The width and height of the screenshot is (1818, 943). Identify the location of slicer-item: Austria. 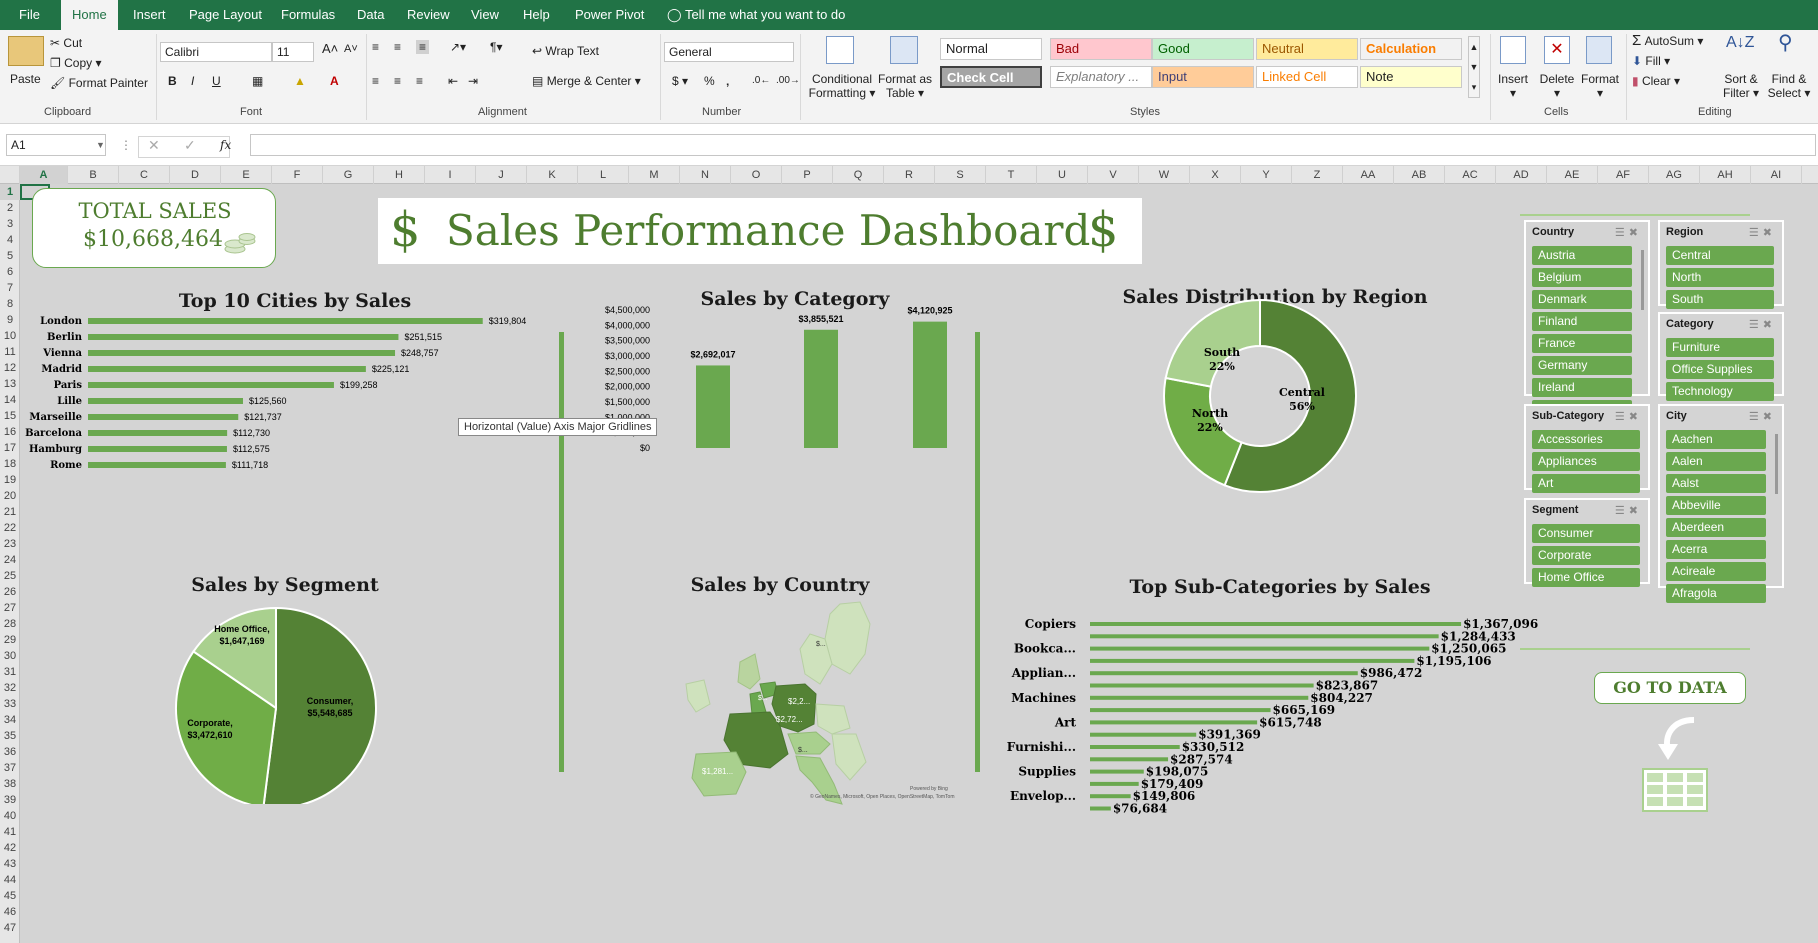
(1582, 255).